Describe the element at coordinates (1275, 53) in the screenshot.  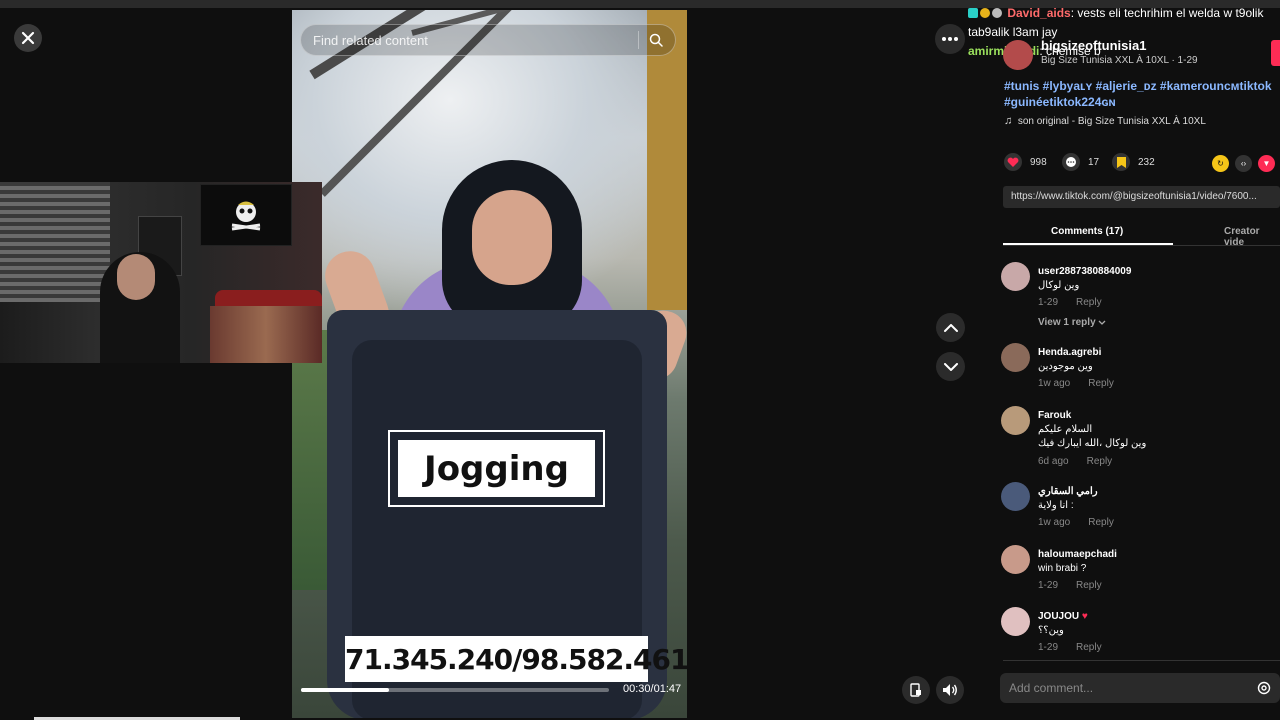
I see `follow-button` at that location.